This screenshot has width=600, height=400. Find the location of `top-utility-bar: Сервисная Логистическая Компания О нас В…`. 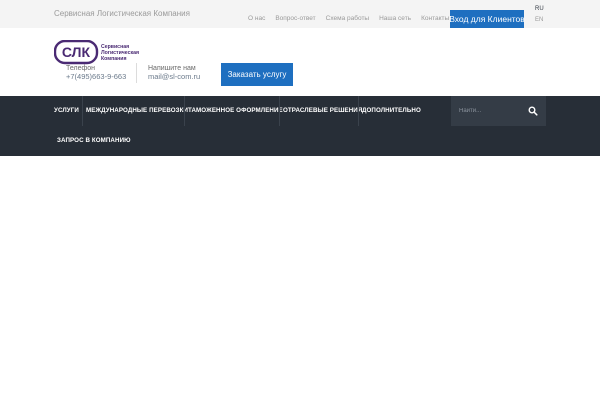

top-utility-bar: Сервисная Логистическая Компания О нас В… is located at coordinates (300, 14).